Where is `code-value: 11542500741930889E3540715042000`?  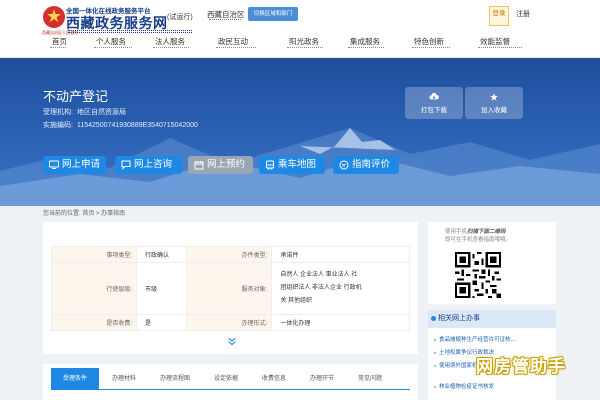
code-value: 11542500741930889E3540715042000 is located at coordinates (137, 125).